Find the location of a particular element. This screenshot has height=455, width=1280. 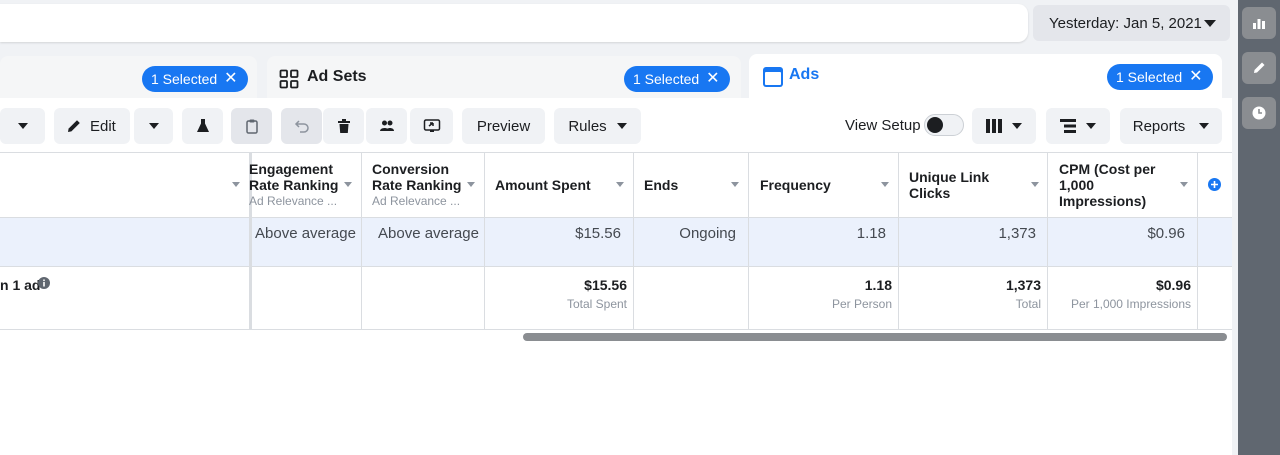

rules-label: Rules is located at coordinates (587, 126).